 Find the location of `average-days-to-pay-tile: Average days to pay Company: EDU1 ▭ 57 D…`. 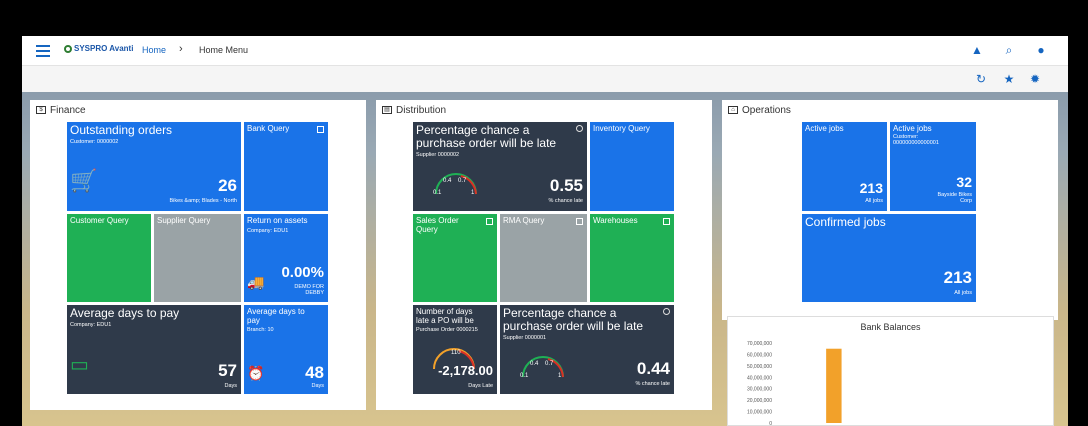

average-days-to-pay-tile: Average days to pay Company: EDU1 ▭ 57 D… is located at coordinates (154, 349).